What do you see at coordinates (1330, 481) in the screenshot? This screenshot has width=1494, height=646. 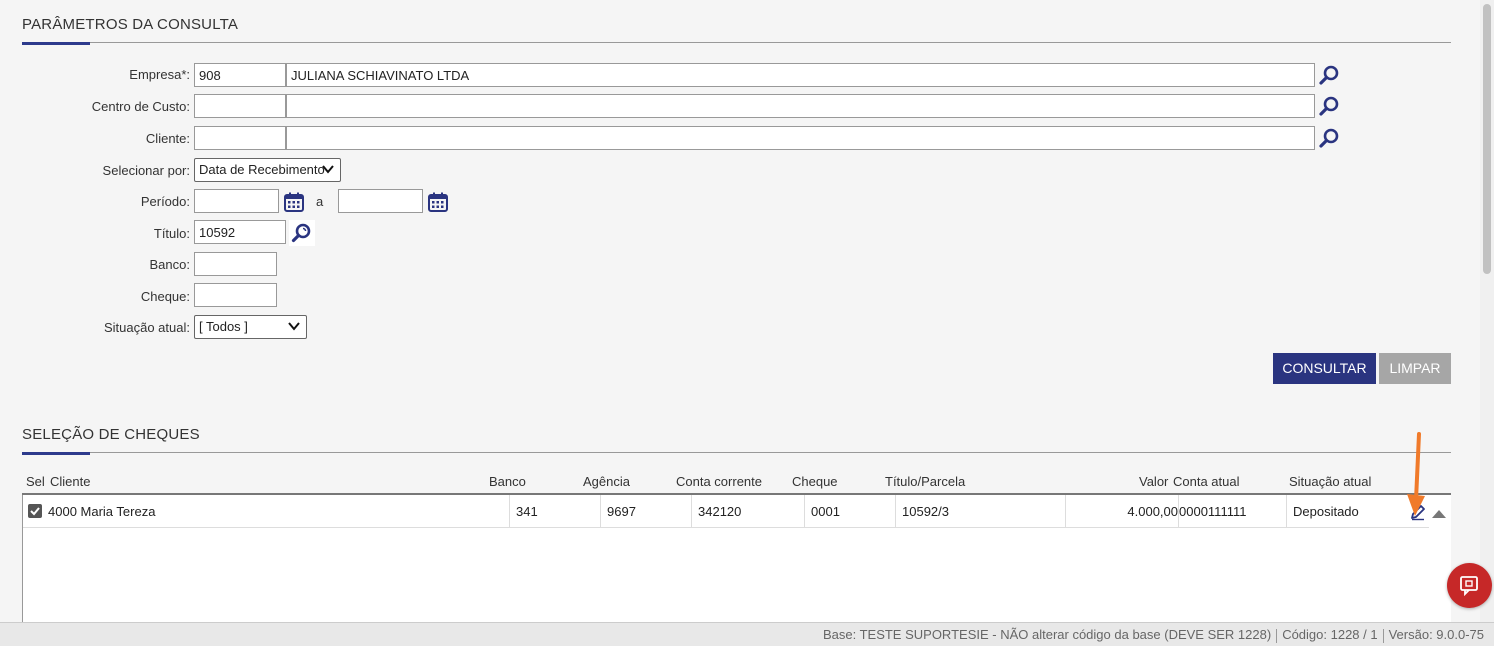 I see `col-header-situacao: Situação atual` at bounding box center [1330, 481].